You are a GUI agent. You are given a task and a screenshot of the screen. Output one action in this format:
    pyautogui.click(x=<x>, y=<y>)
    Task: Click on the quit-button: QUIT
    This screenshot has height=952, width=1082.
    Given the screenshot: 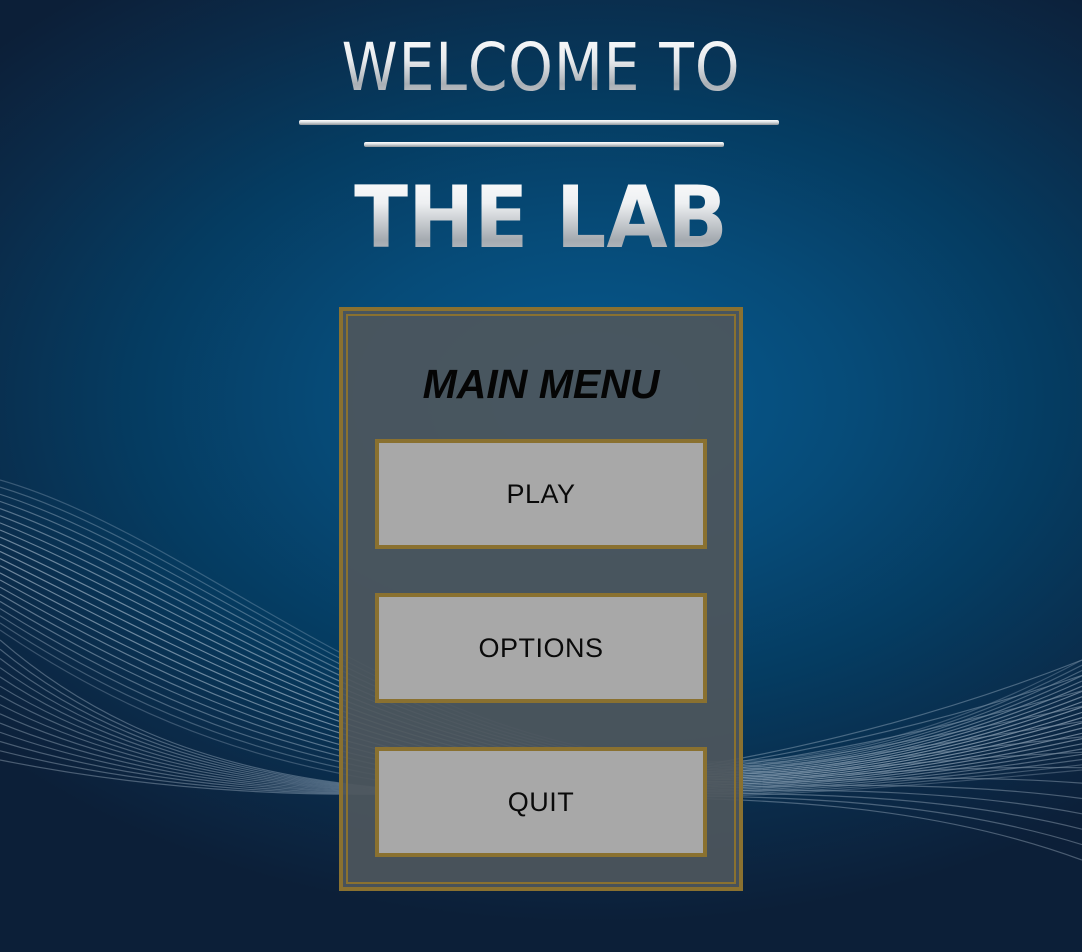 What is the action you would take?
    pyautogui.click(x=541, y=802)
    